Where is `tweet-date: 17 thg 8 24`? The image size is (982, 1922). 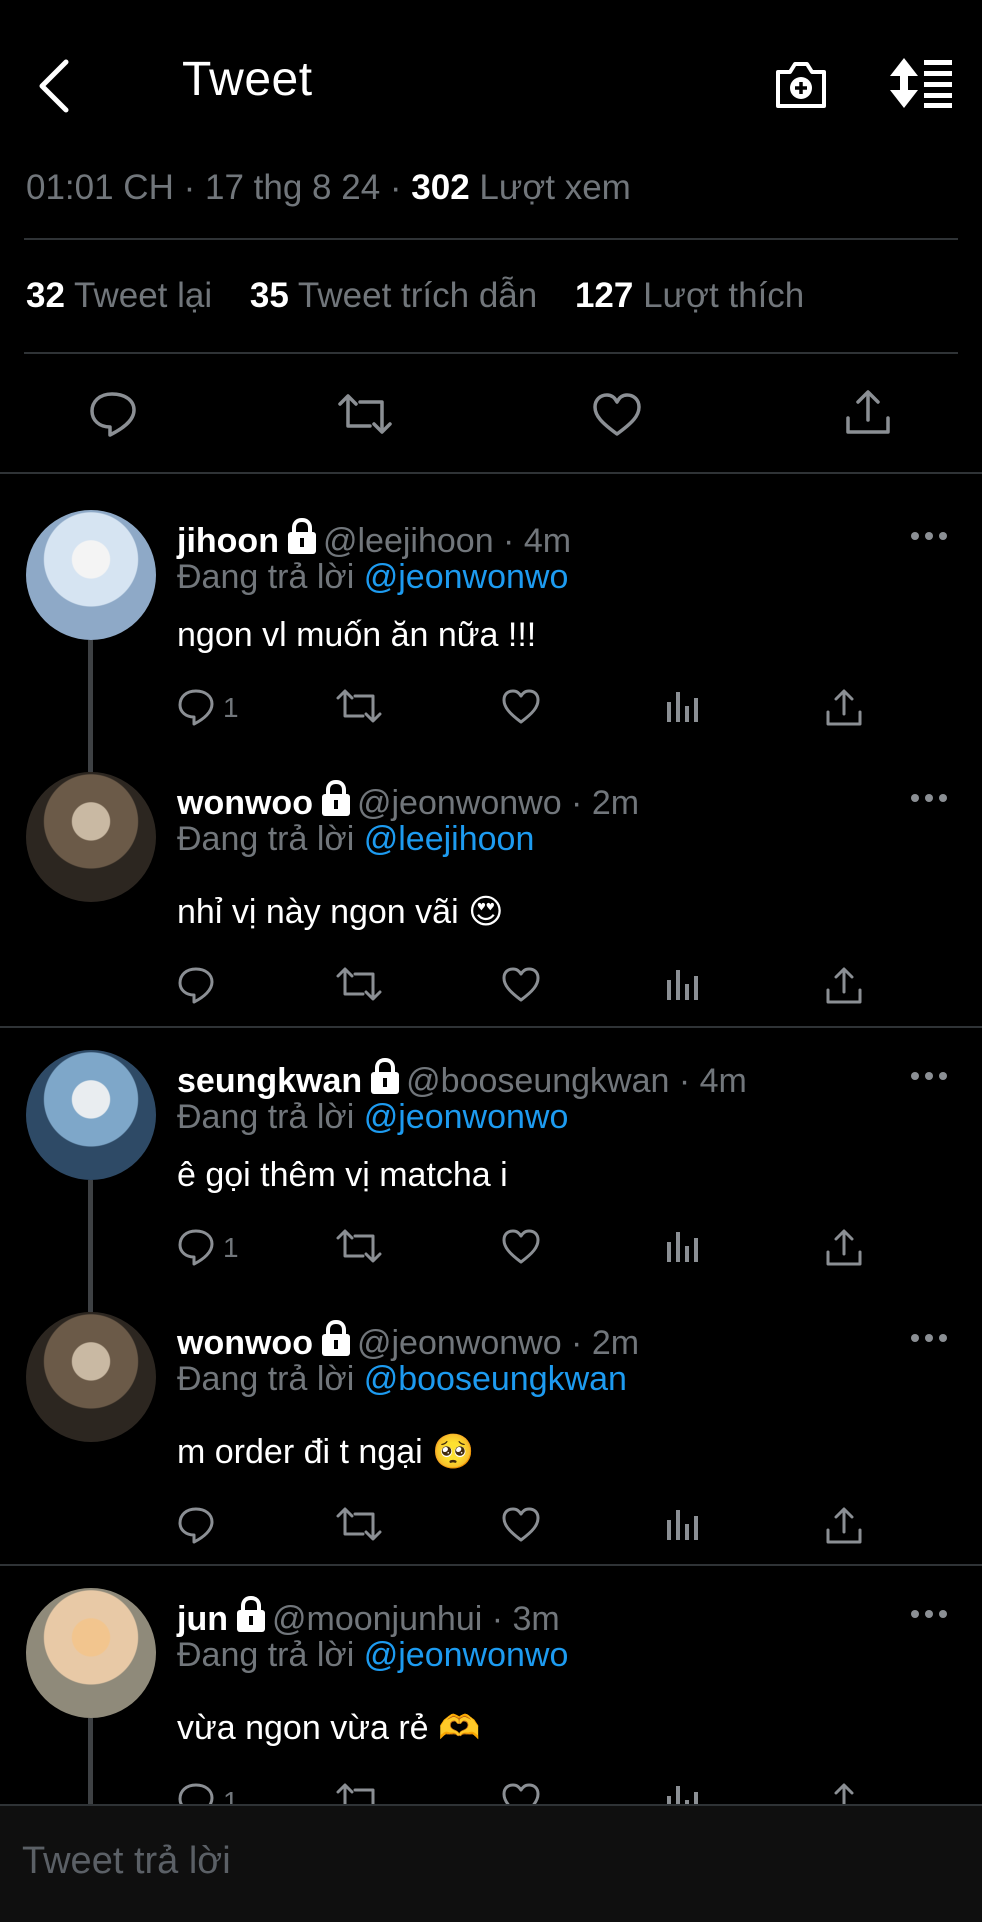
tweet-date: 17 thg 8 24 is located at coordinates (293, 187).